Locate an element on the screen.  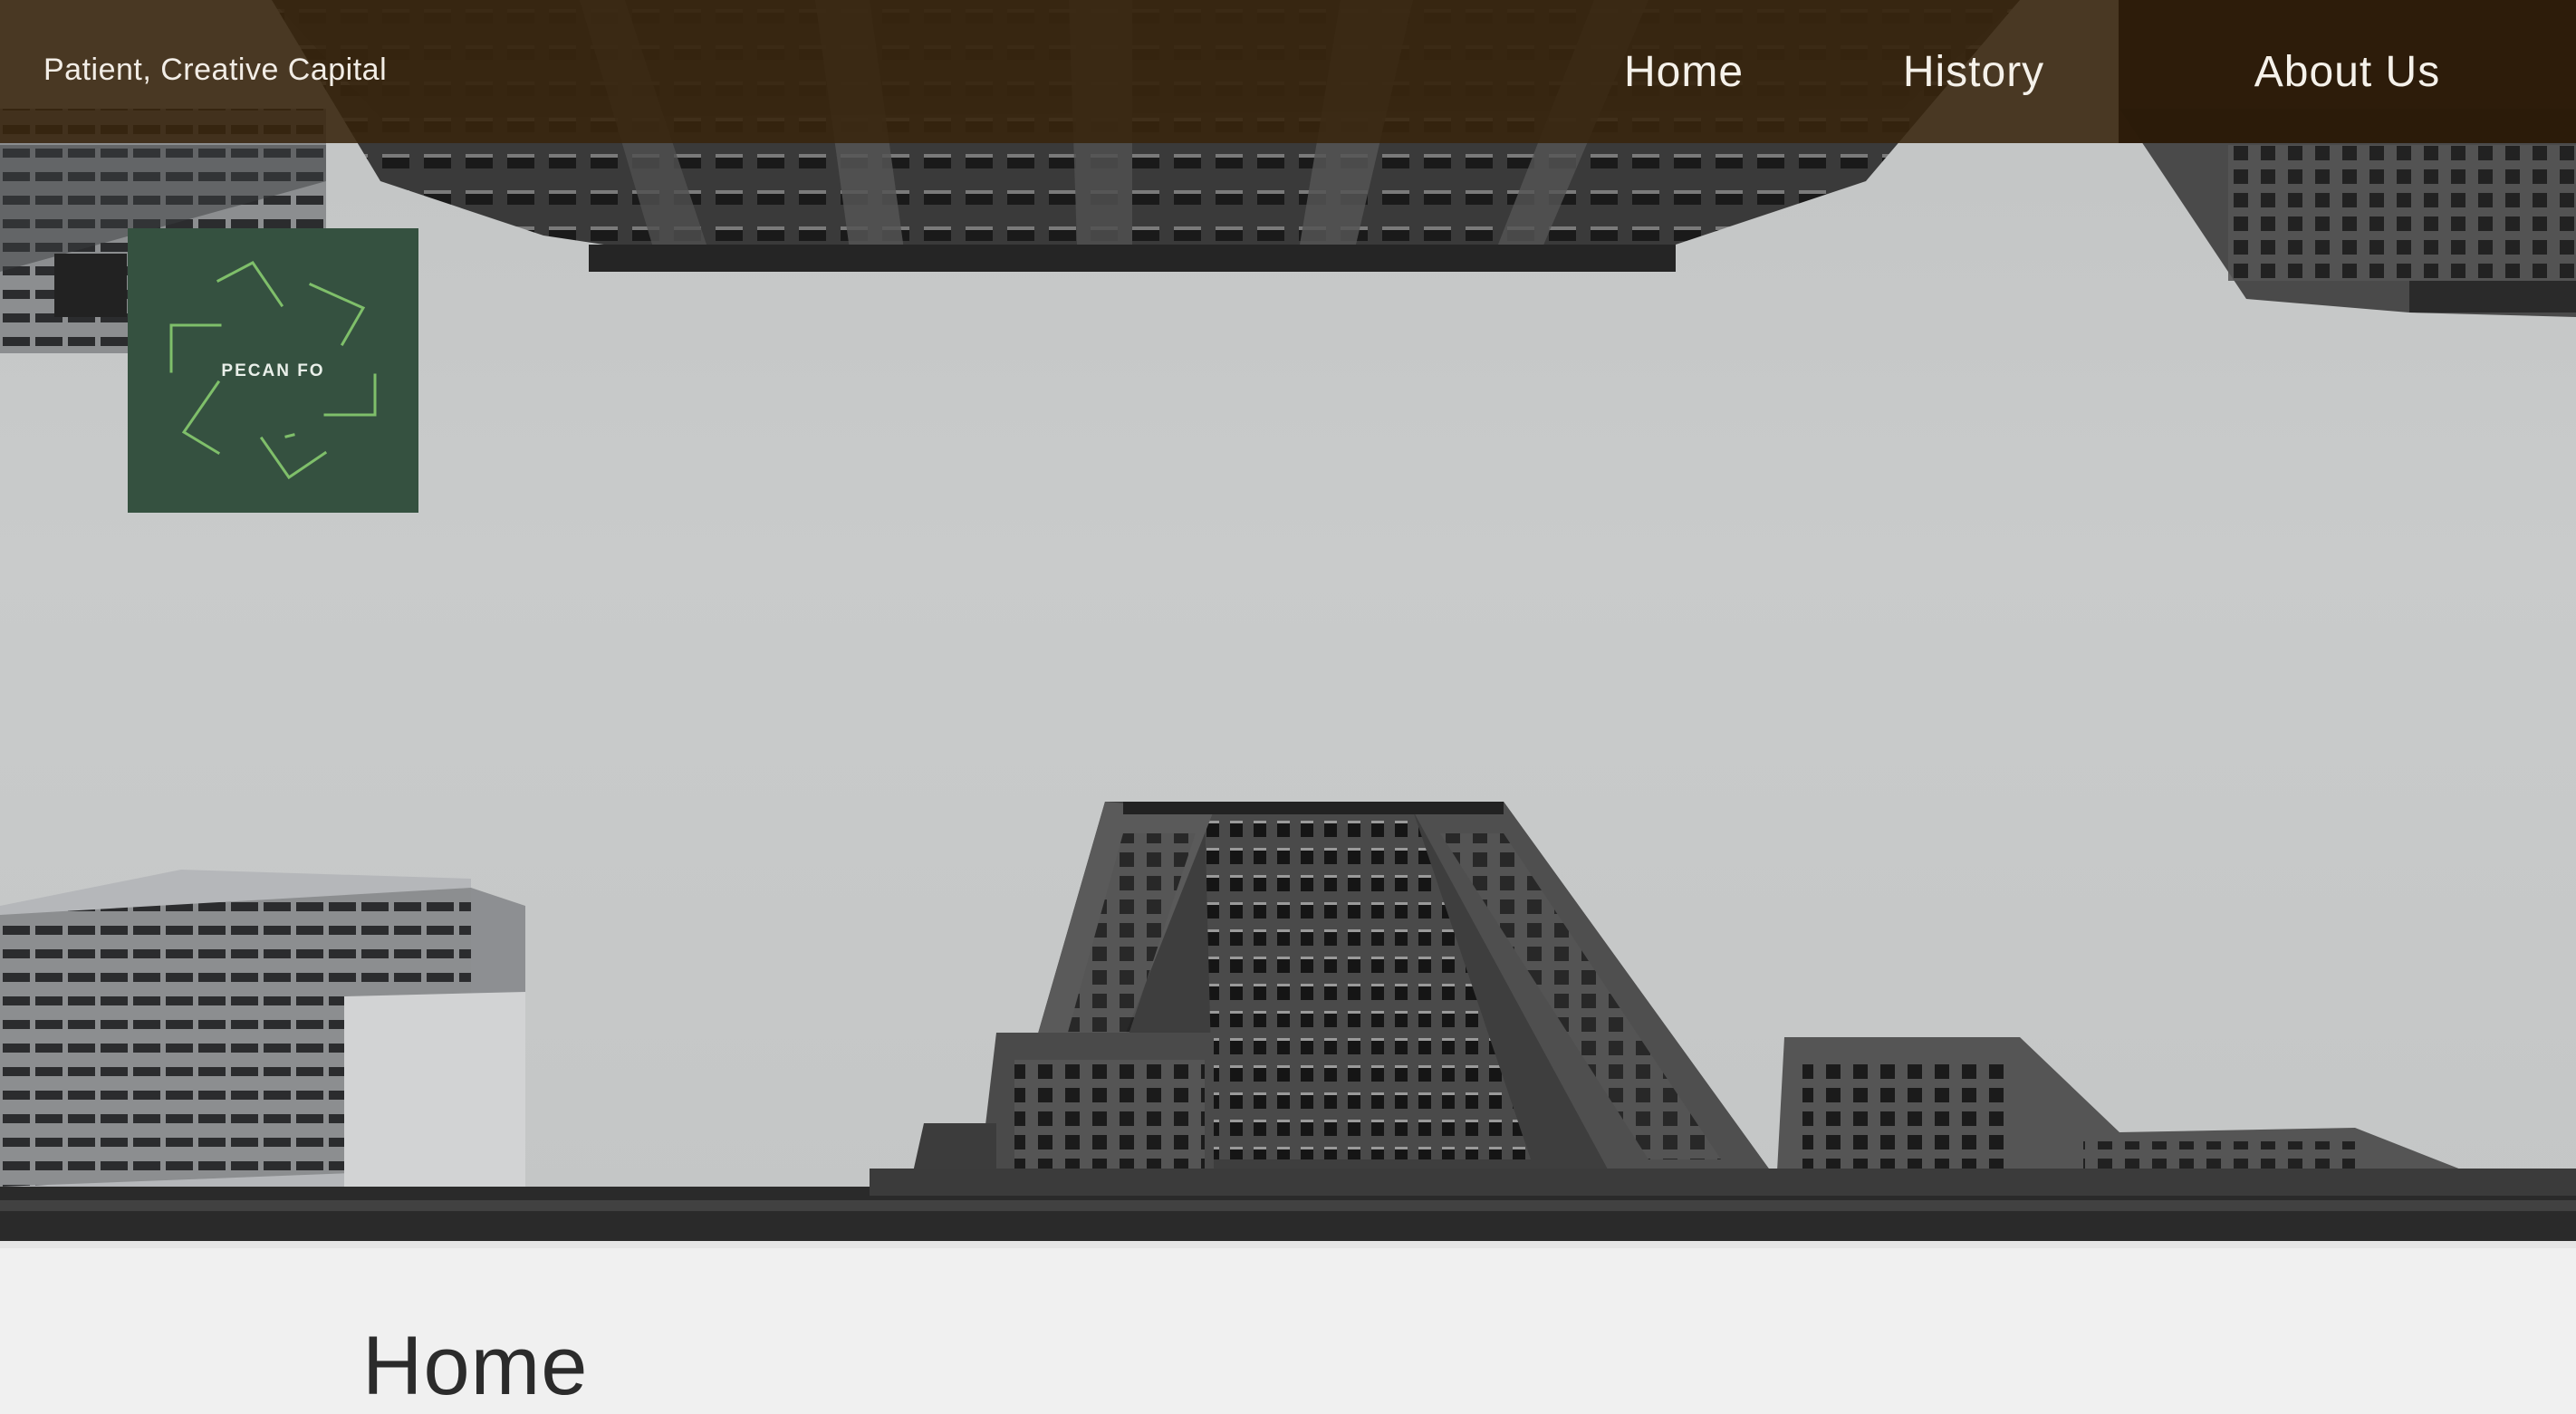
company-logo: PECAN FO is located at coordinates (273, 371).